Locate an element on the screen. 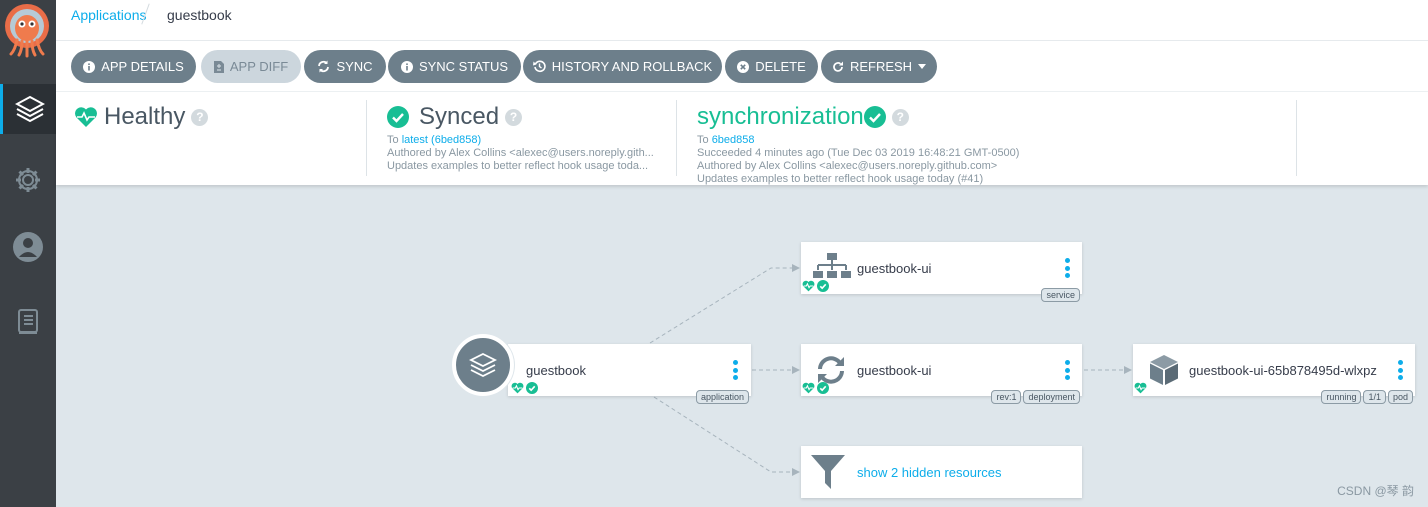  tag: deployment is located at coordinates (1051, 397).